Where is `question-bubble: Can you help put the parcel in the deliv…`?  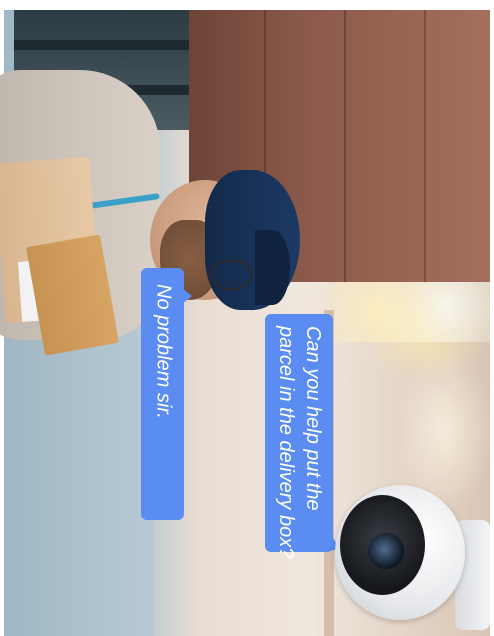 question-bubble: Can you help put the parcel in the deliv… is located at coordinates (299, 436).